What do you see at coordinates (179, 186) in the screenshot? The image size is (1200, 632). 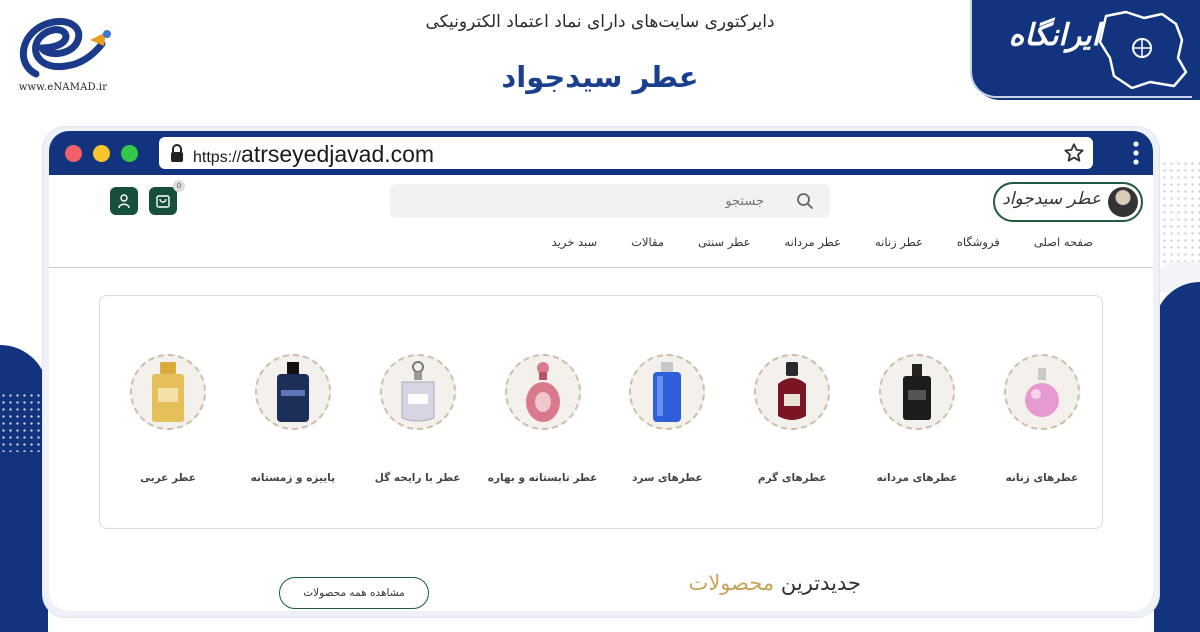 I see `cart-count-badge: 0` at bounding box center [179, 186].